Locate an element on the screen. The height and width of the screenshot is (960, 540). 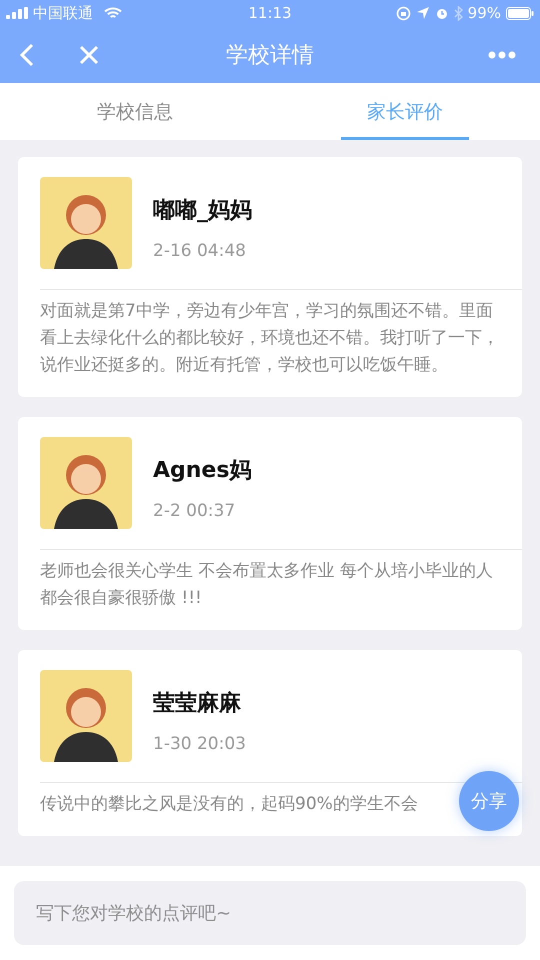
review-time: 2-2 00:37 is located at coordinates (194, 511).